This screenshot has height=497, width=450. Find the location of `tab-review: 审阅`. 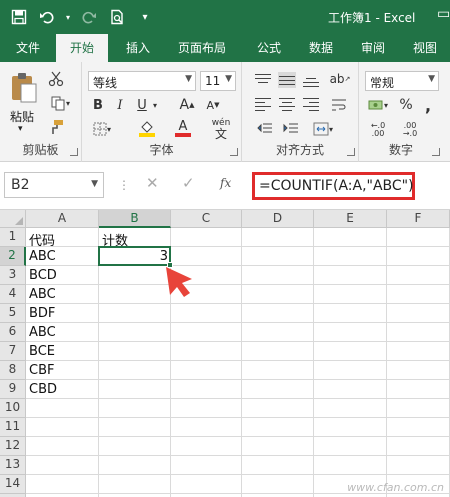

tab-review: 审阅 is located at coordinates (373, 47).